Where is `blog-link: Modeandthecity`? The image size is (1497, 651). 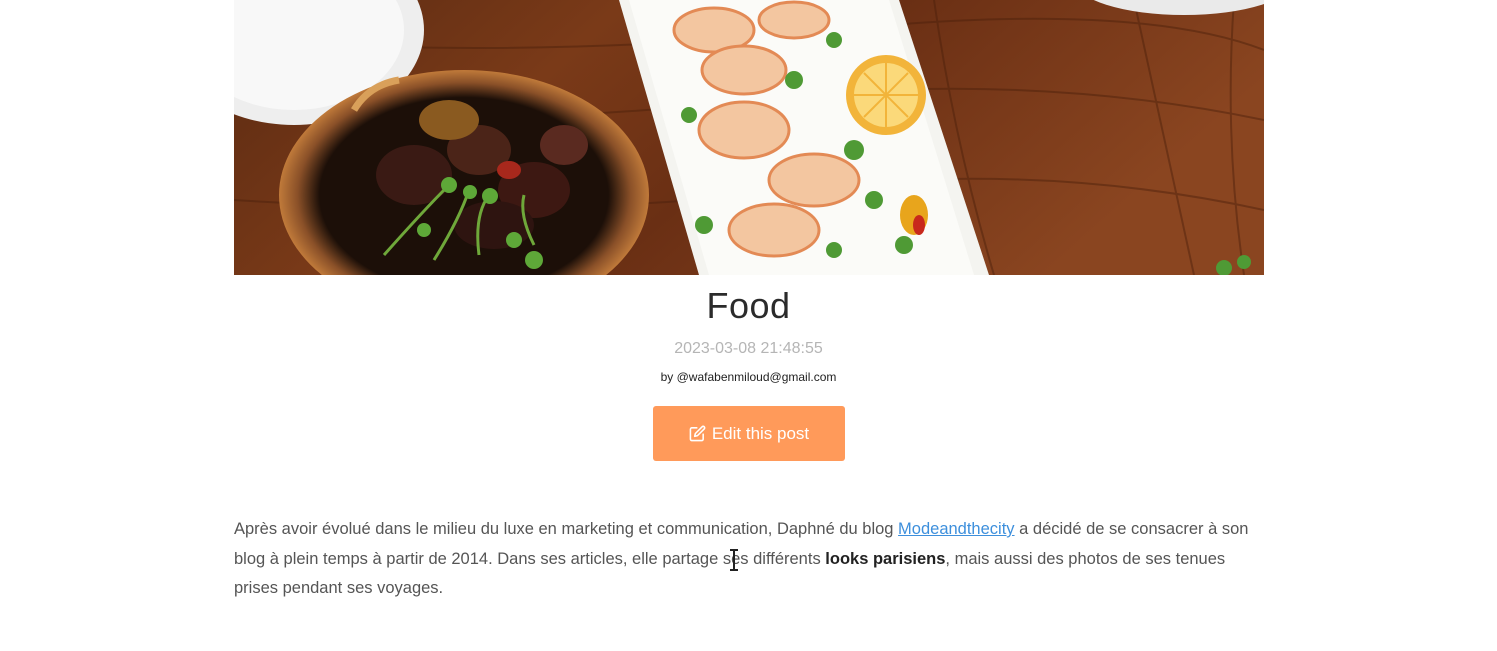
blog-link: Modeandthecity is located at coordinates (956, 529).